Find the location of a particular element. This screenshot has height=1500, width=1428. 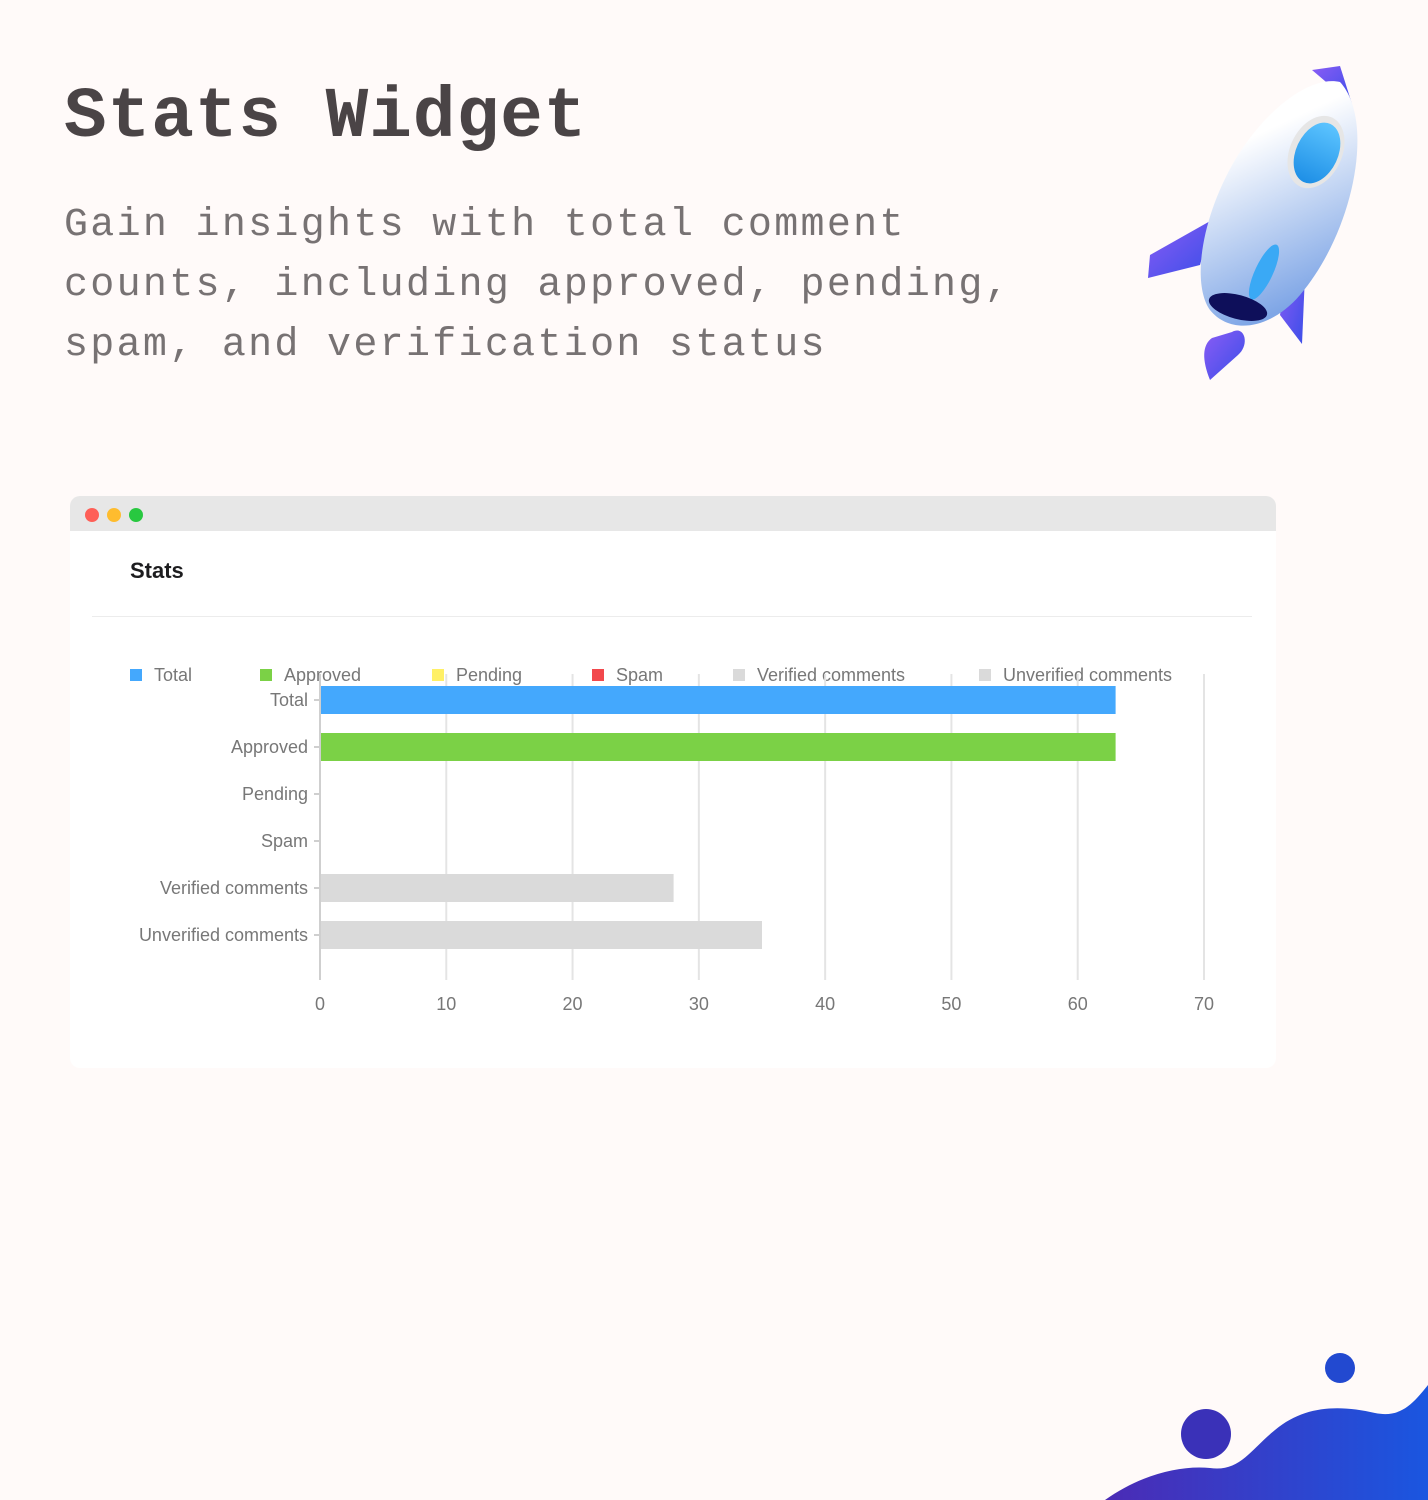

rocket-flame is located at coordinates (1224, 355).